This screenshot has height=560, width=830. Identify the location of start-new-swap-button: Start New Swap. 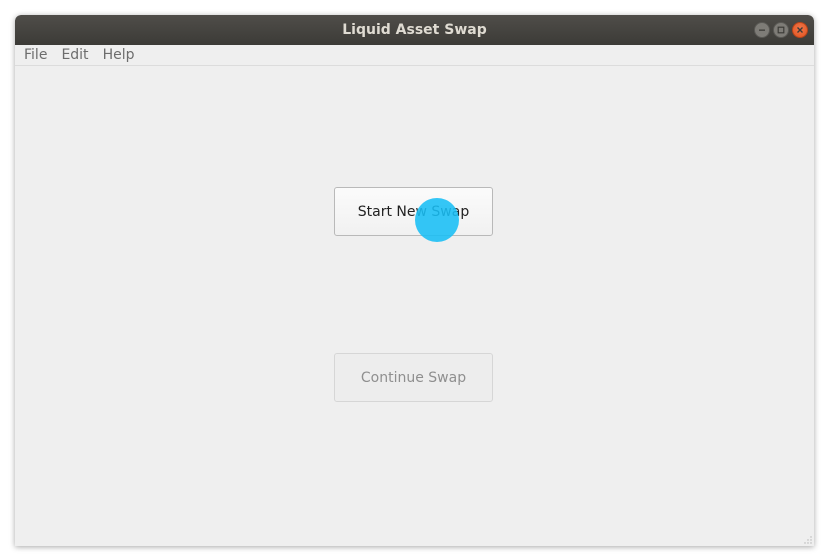
(413, 211).